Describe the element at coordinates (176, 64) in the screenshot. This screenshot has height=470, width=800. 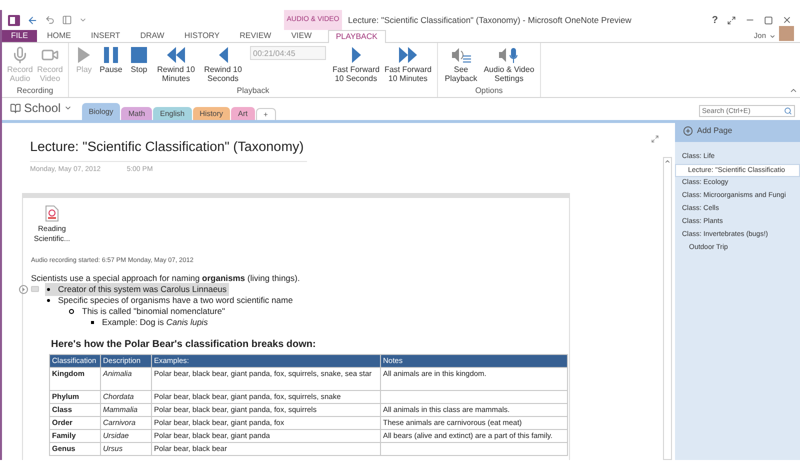
I see `ribbon-button: Rewind 10 Minutes` at that location.